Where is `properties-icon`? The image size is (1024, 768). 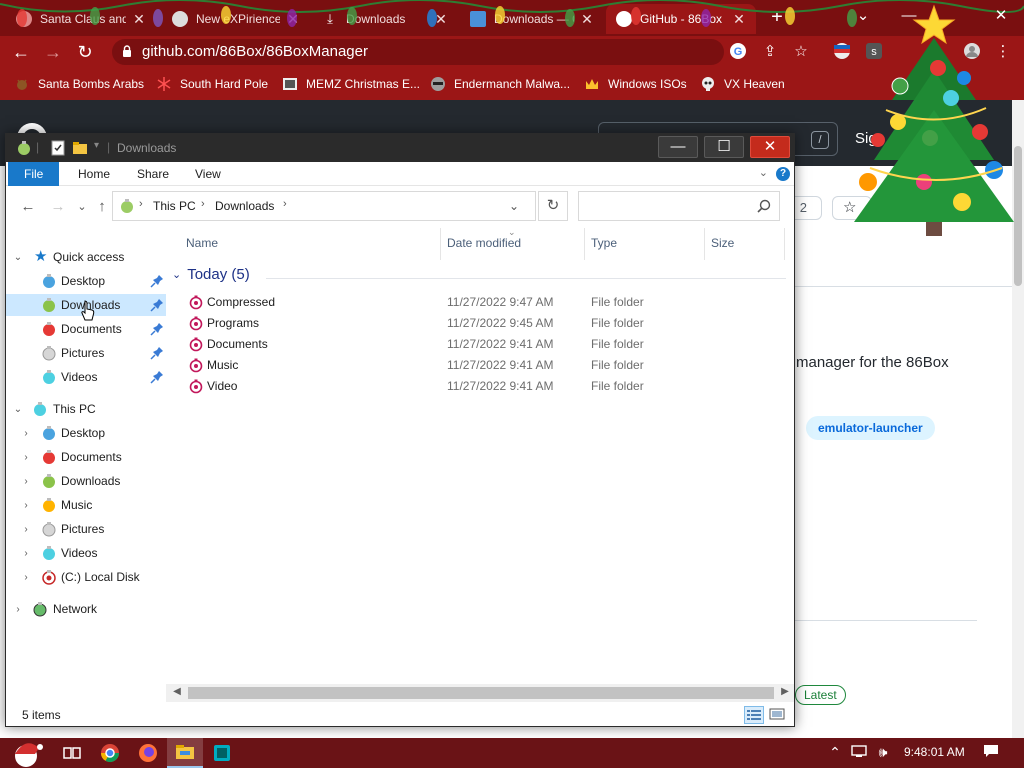 properties-icon is located at coordinates (58, 148).